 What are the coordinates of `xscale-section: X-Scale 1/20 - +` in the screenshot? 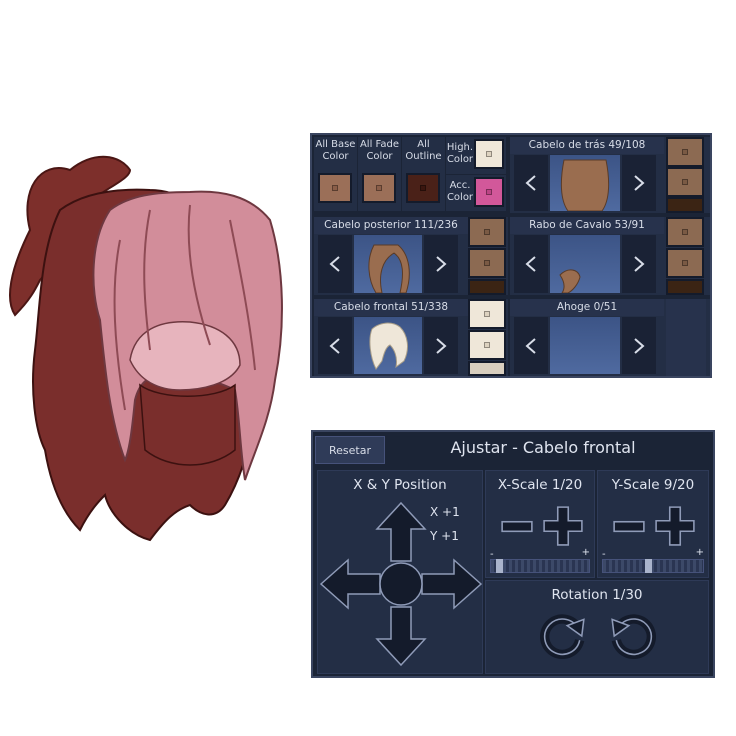 It's located at (540, 524).